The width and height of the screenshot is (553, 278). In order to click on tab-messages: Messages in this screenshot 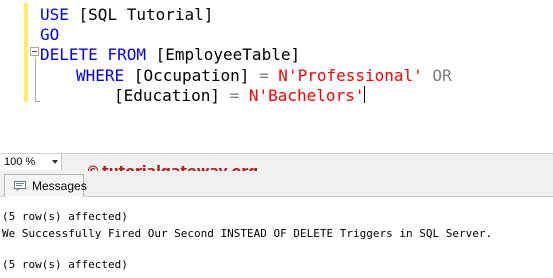, I will do `click(45, 185)`.